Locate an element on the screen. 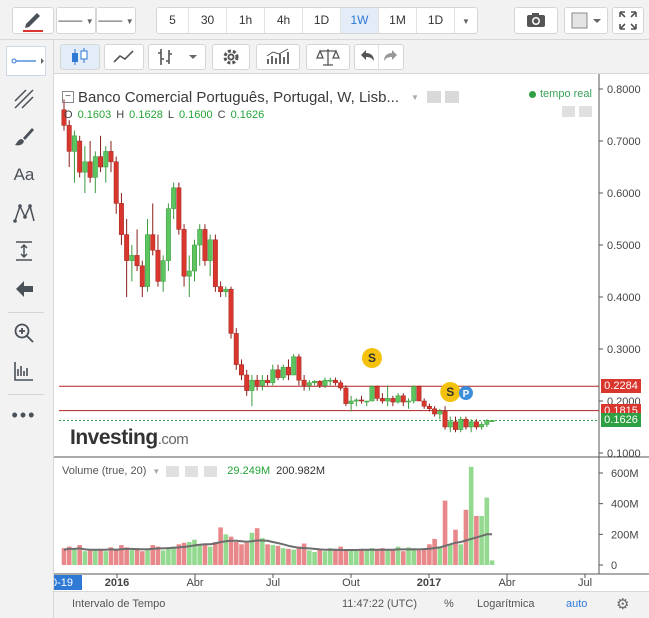  line-style-dropdown: —— ▼ is located at coordinates (76, 20).